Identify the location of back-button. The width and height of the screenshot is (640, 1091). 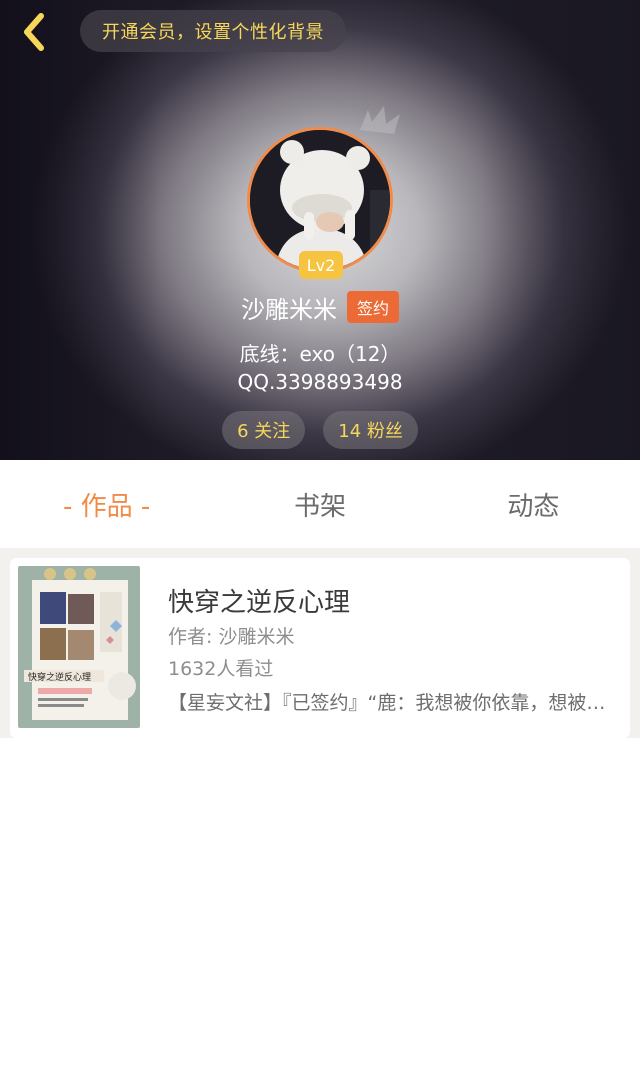
(34, 32).